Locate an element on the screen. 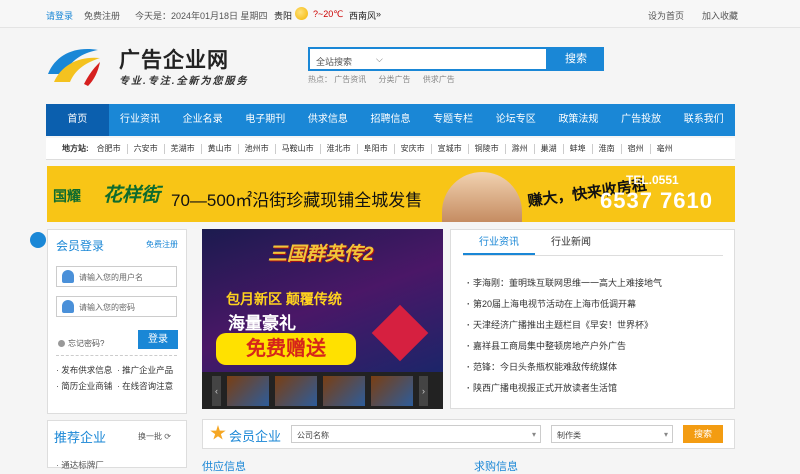  banner-brand: 国耀 is located at coordinates (67, 196).